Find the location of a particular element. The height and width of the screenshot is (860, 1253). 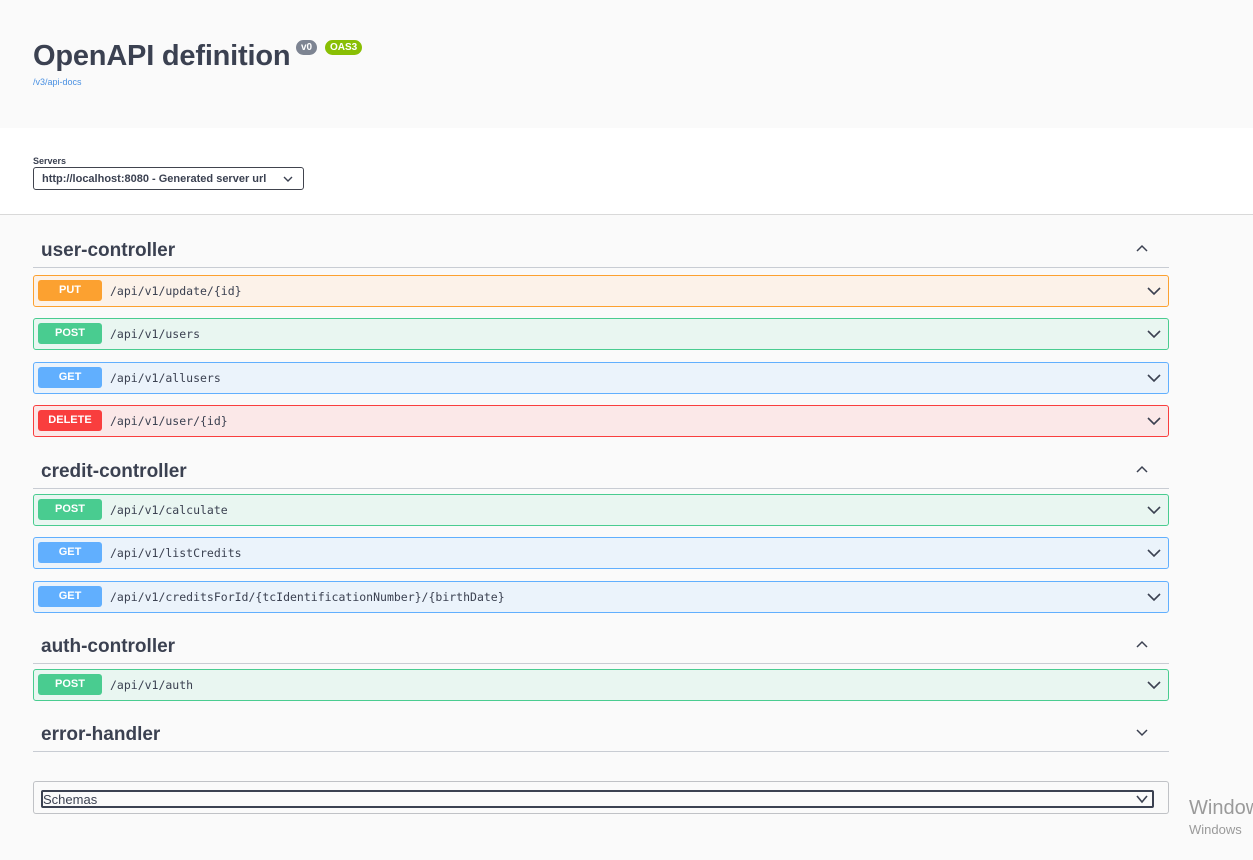

operation-get-allusers: GET /api/v1/allusers is located at coordinates (601, 378).